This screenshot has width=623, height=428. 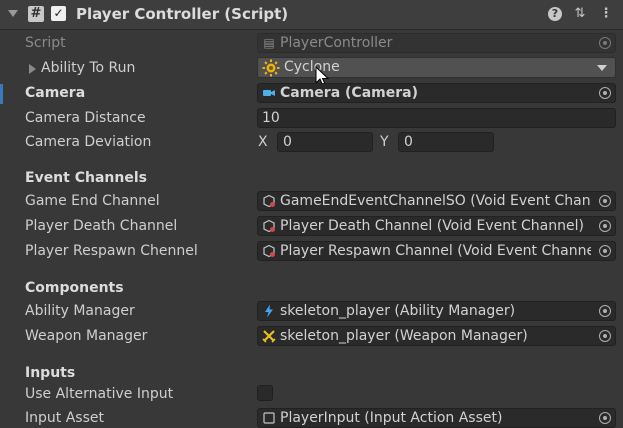 I want to click on ability-manager-field: skeleton_player (Ability Manager), so click(x=436, y=311).